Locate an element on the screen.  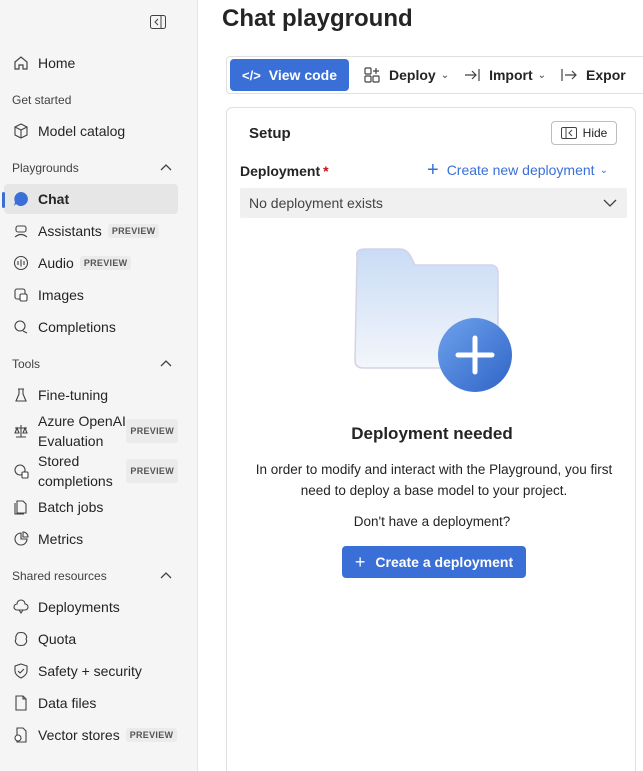
cube-icon is located at coordinates (21, 131).